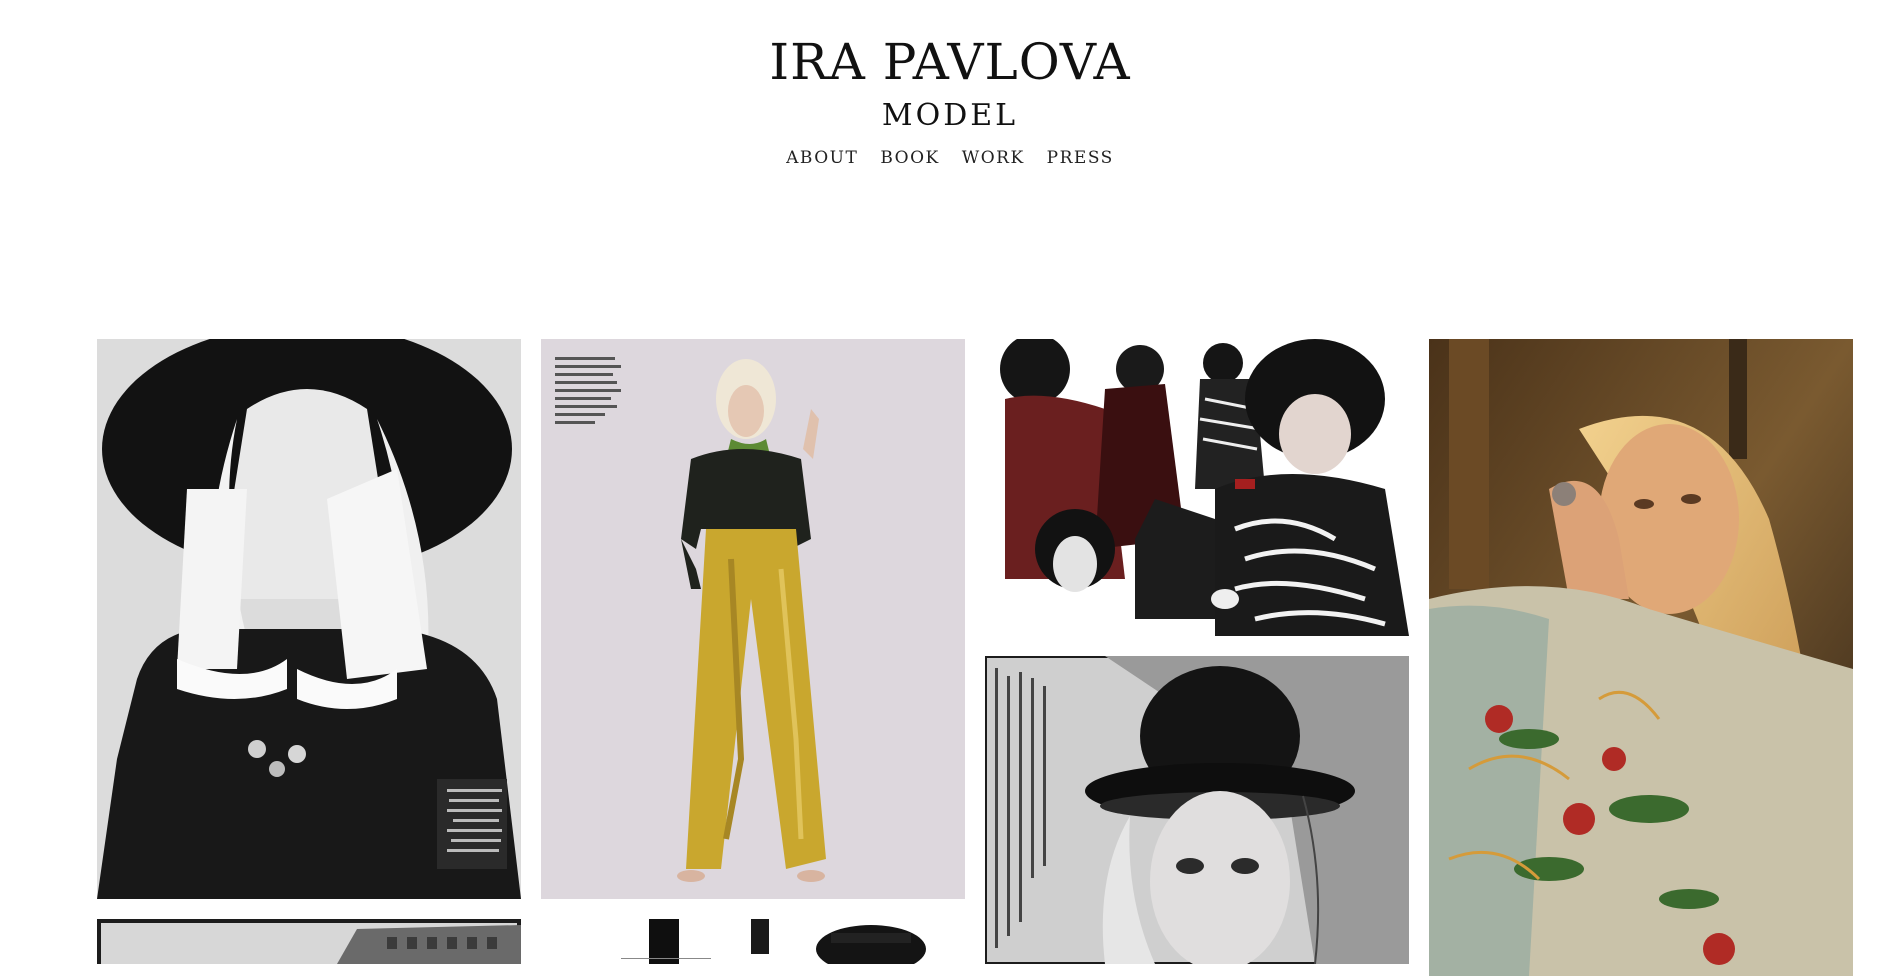  Describe the element at coordinates (753, 619) in the screenshot. I see `photo-yellow-velvet-trousers` at that location.